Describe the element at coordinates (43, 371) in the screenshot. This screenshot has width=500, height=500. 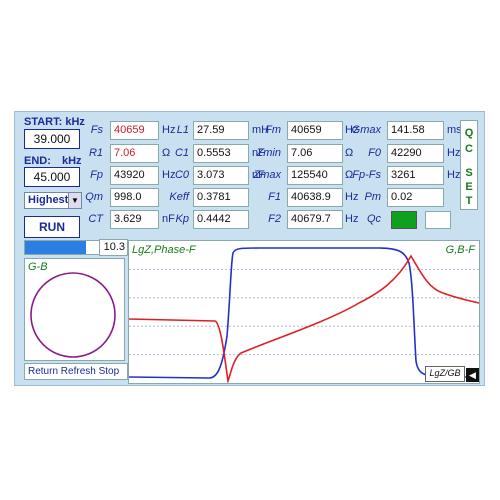
I see `return-link: Return` at that location.